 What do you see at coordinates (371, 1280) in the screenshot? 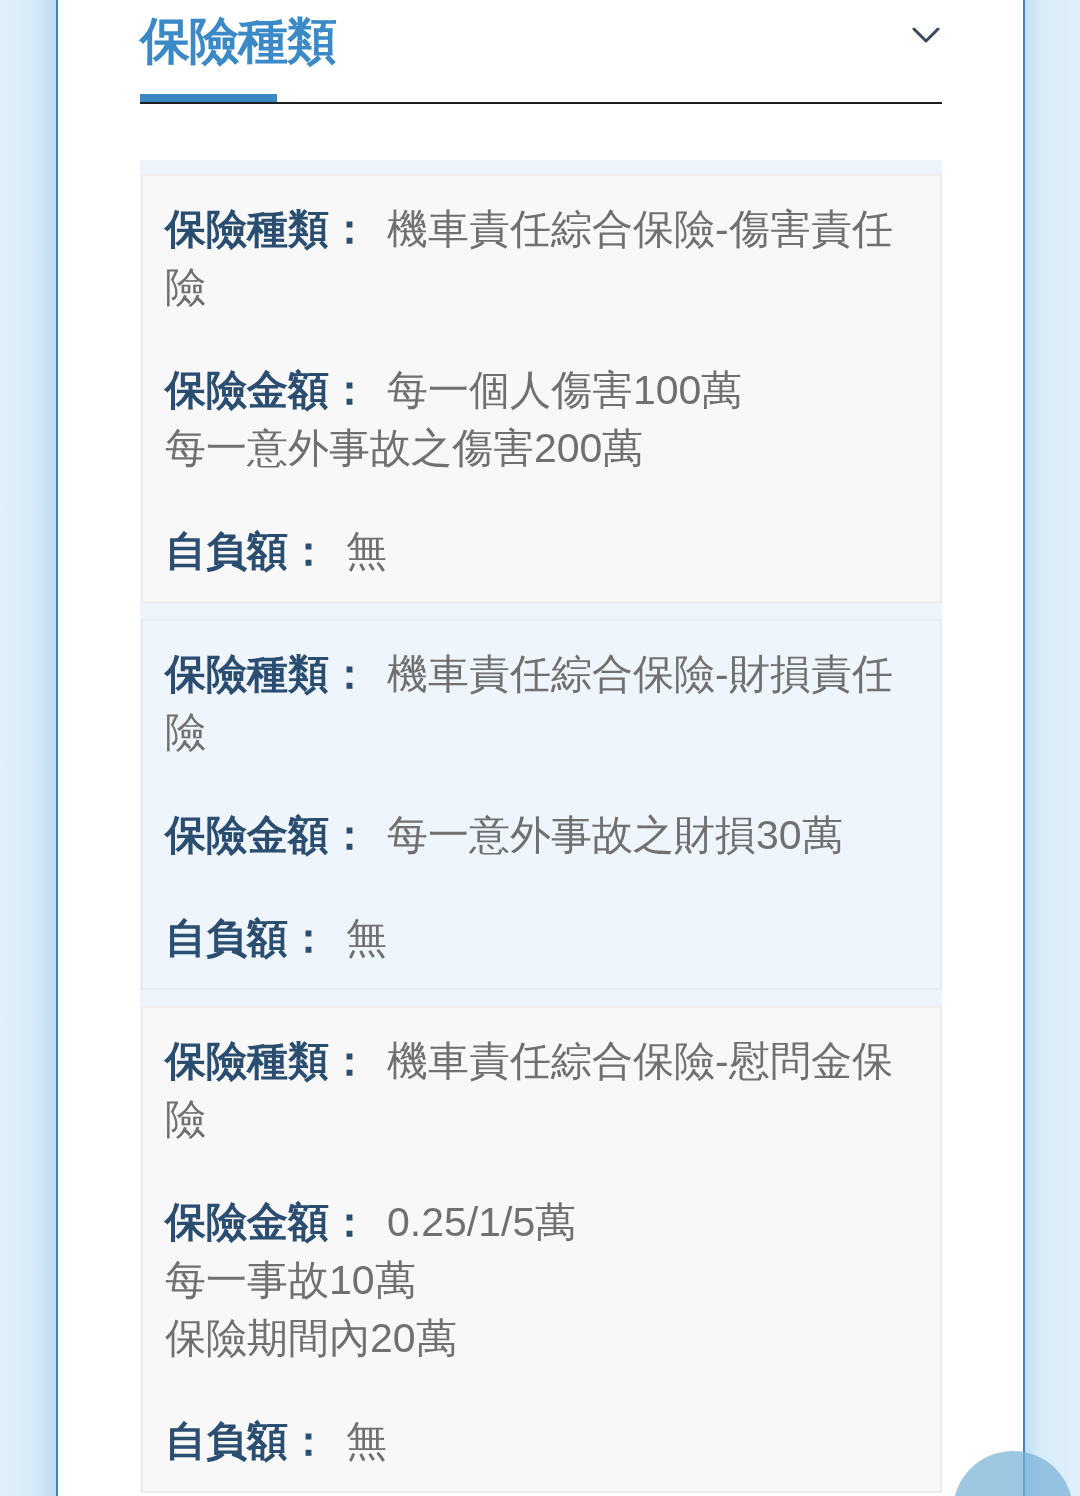
I see `field-text: 保險金額： 0.25/1/5萬 每一事故10萬 保險期間內20萬` at bounding box center [371, 1280].